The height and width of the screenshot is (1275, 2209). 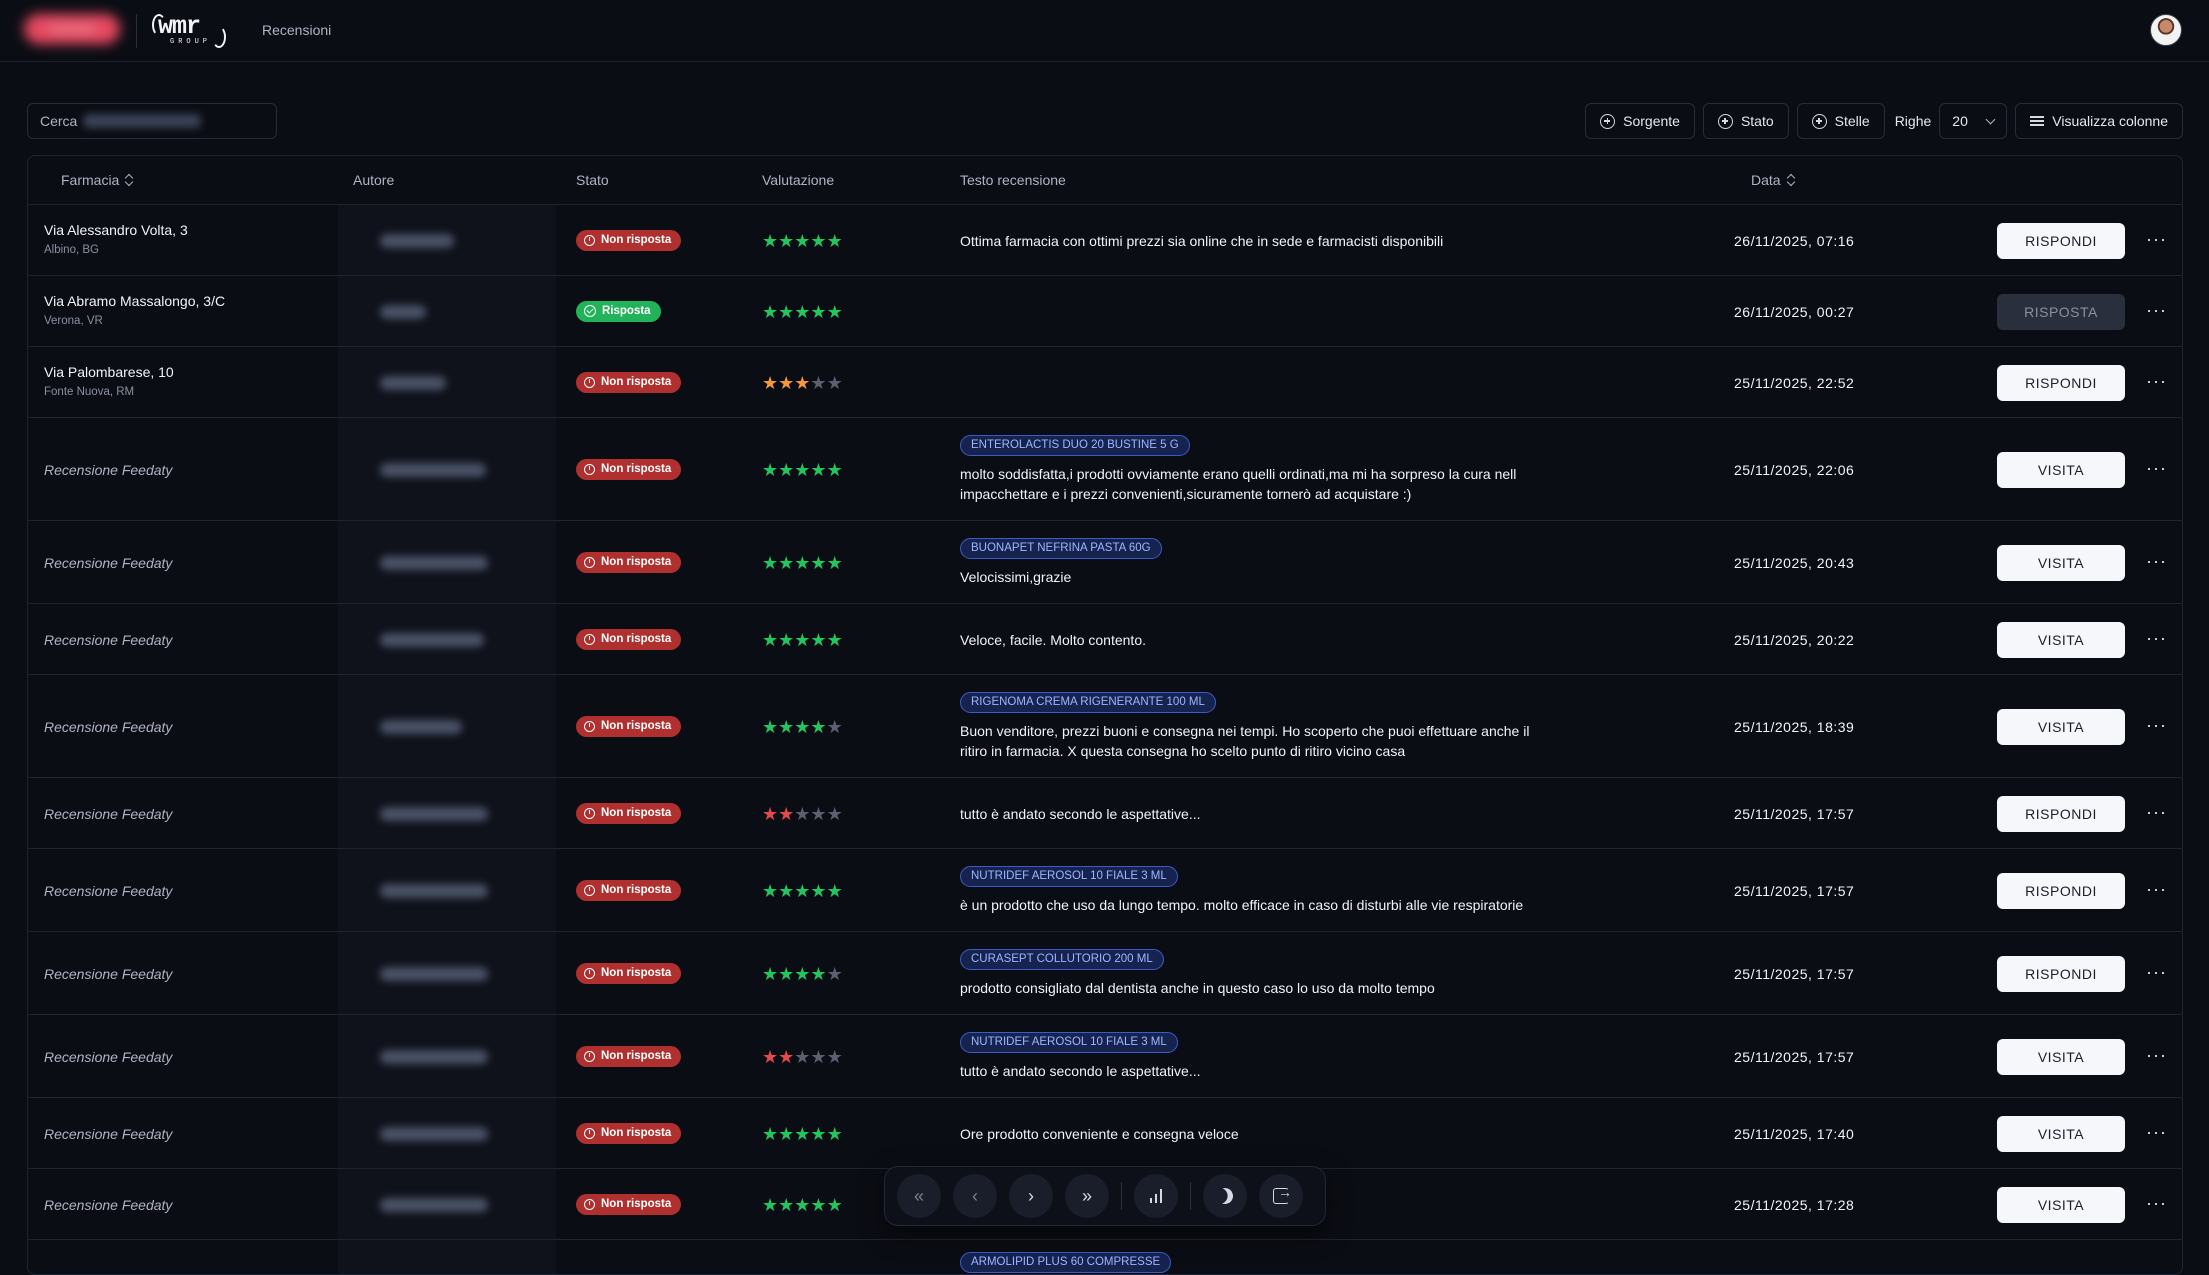 What do you see at coordinates (1225, 1196) in the screenshot?
I see `theme-toggle-button` at bounding box center [1225, 1196].